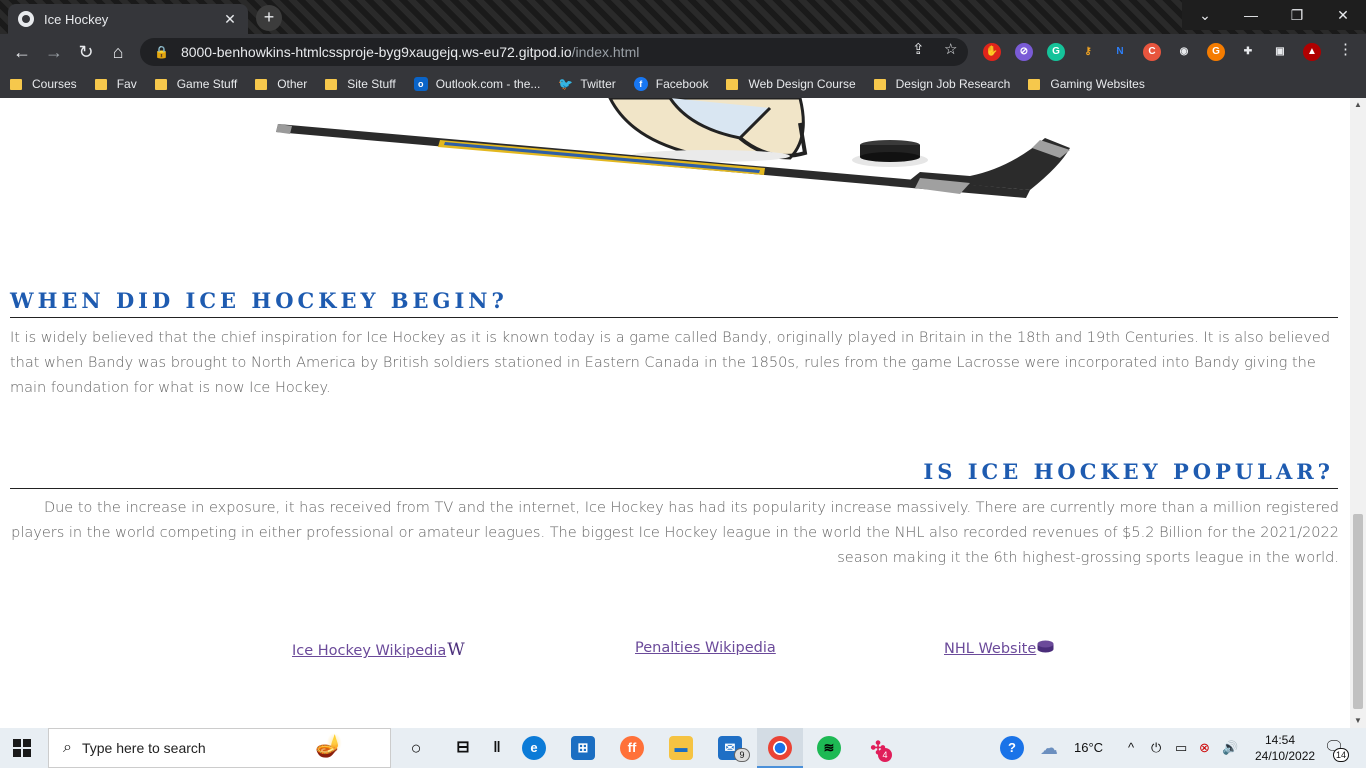  I want to click on spotify-icon: ≋, so click(829, 748).